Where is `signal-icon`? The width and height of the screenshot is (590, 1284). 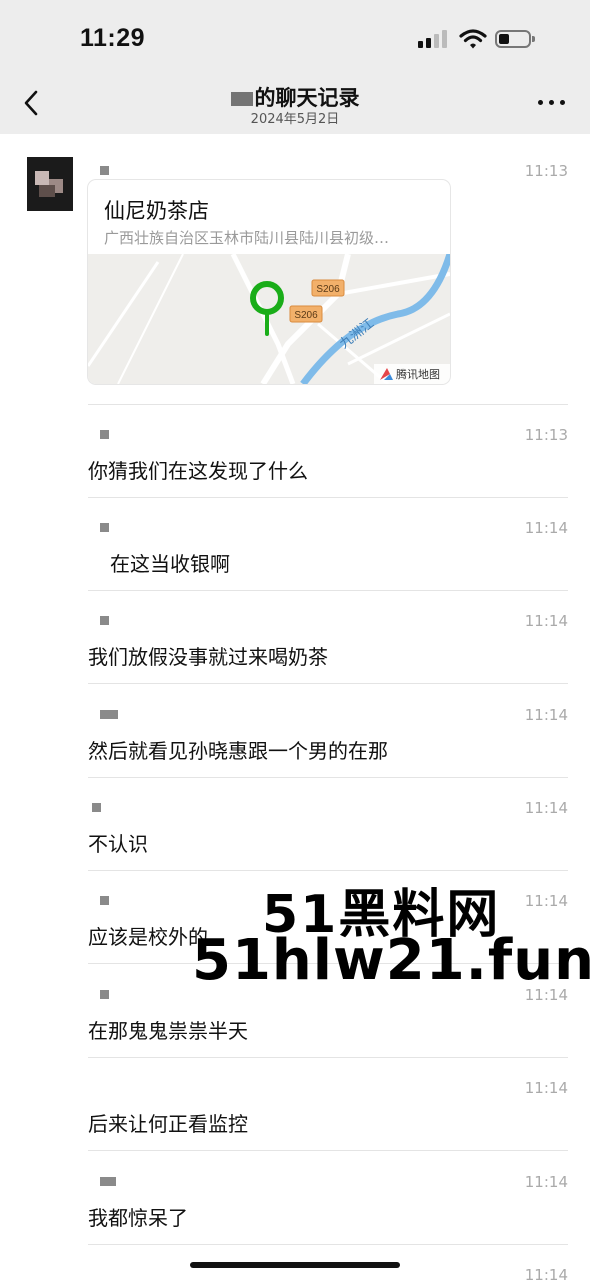 signal-icon is located at coordinates (435, 39).